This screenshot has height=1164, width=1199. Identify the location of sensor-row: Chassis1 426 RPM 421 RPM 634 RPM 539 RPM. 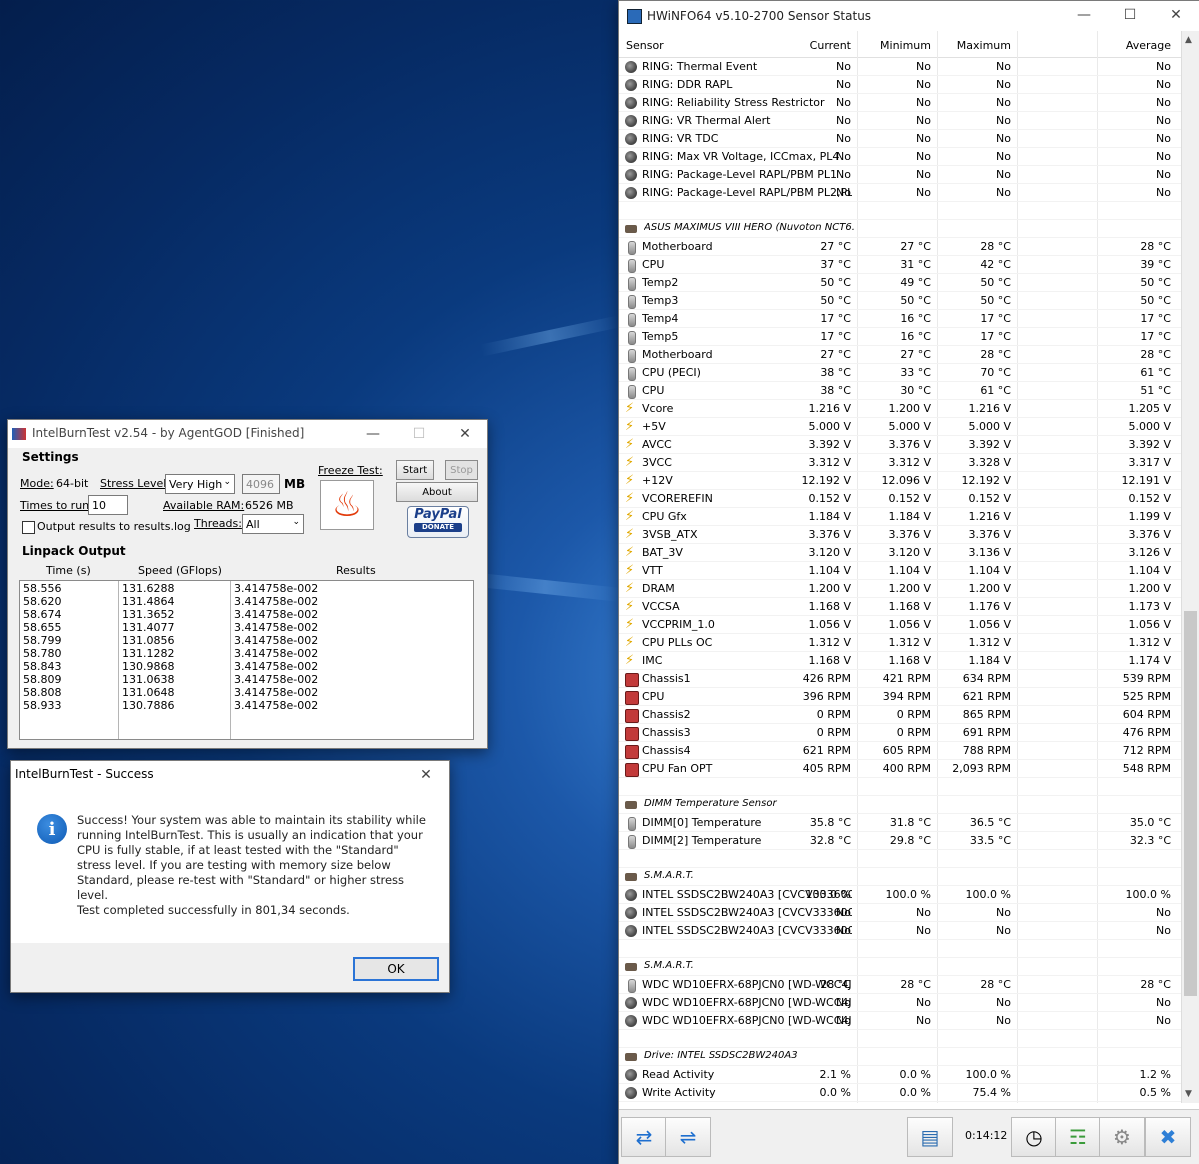
(900, 679).